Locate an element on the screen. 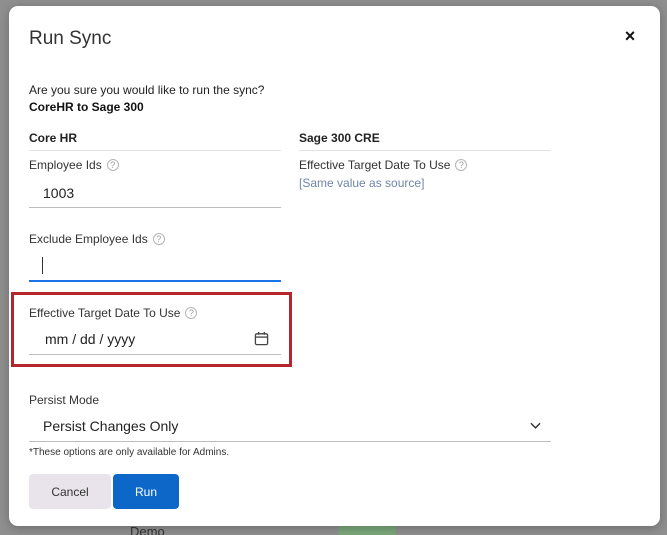 The width and height of the screenshot is (667, 535). persist-mode-value: Persist Changes Only is located at coordinates (111, 426).